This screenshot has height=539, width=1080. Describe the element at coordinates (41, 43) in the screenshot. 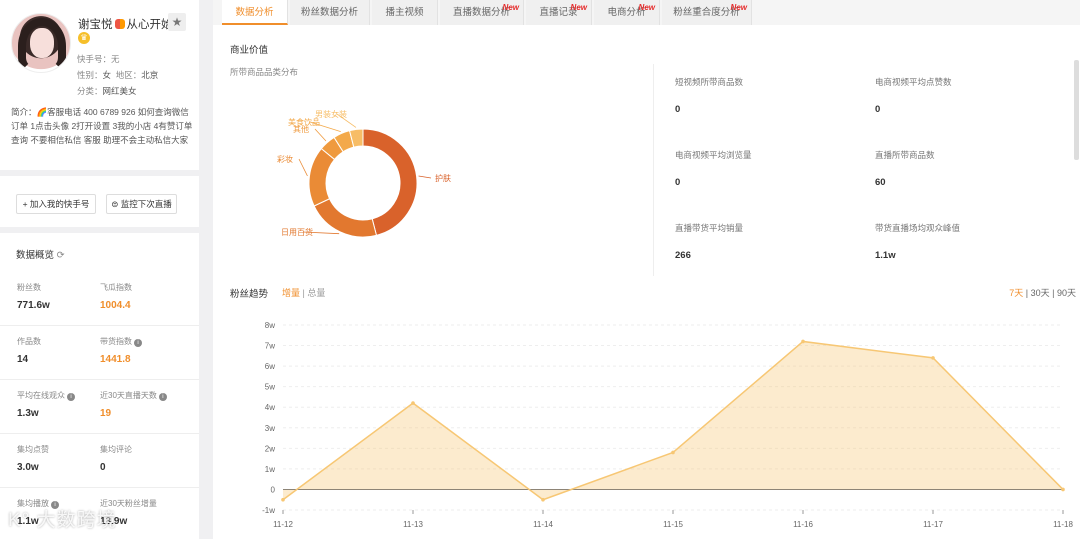

I see `avatar` at that location.